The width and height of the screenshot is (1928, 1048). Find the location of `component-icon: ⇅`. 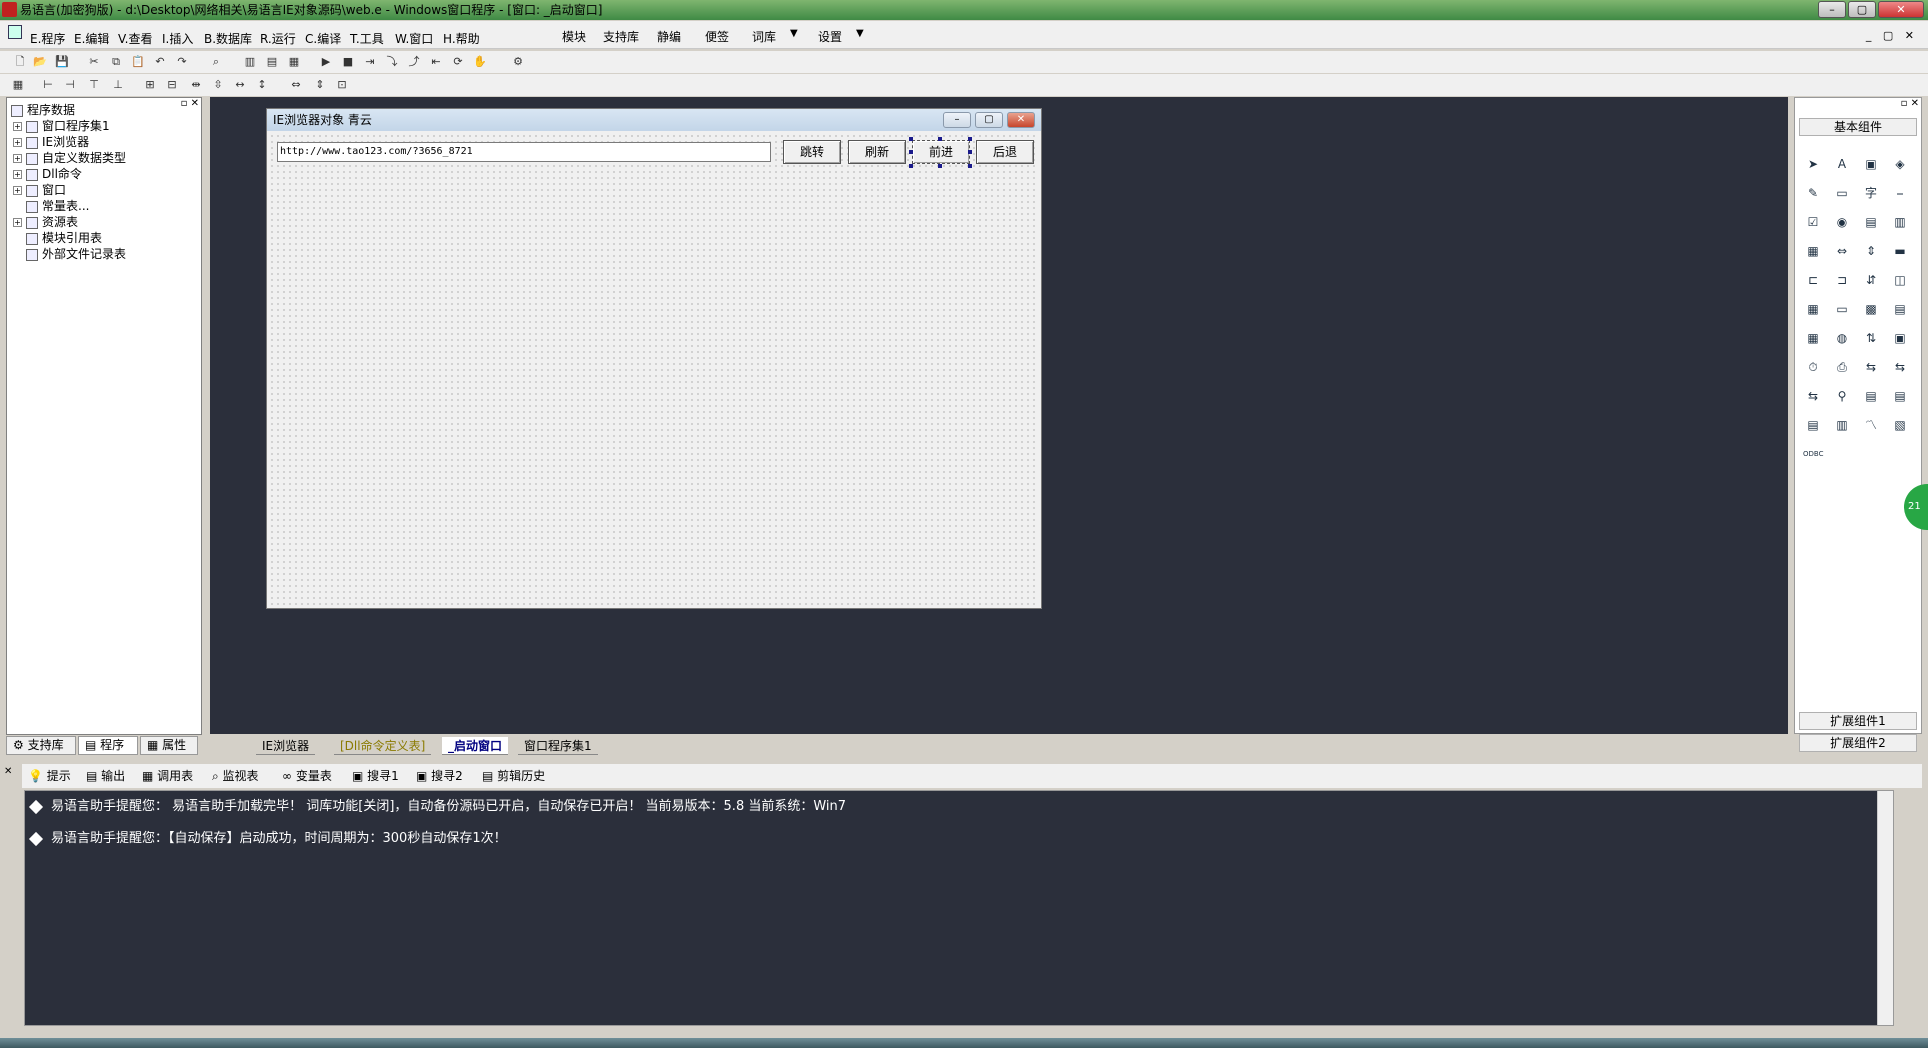

component-icon: ⇅ is located at coordinates (1871, 338).